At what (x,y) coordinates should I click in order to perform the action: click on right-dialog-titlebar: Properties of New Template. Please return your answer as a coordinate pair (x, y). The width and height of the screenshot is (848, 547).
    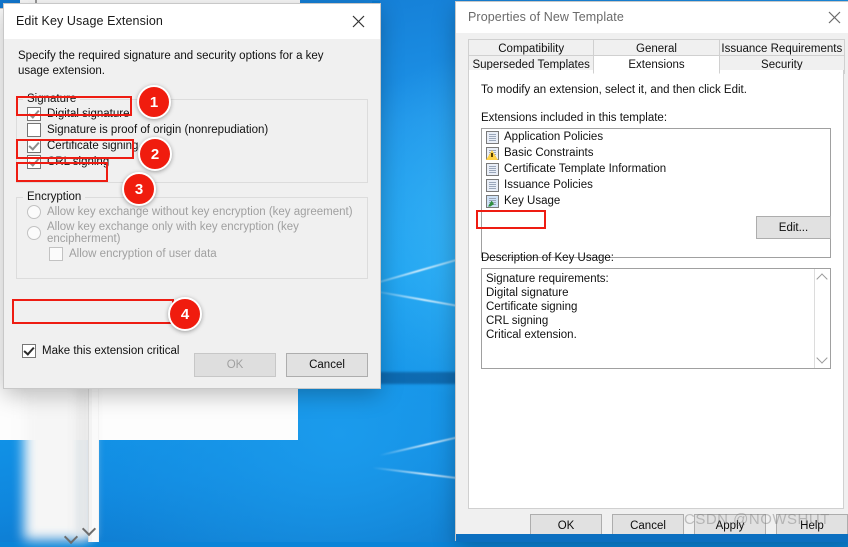
    Looking at the image, I should click on (652, 17).